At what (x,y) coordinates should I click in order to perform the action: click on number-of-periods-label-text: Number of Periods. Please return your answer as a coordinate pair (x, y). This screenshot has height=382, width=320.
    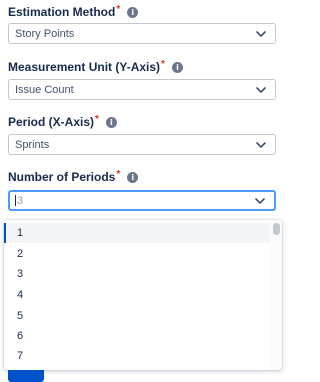
    Looking at the image, I should click on (62, 177).